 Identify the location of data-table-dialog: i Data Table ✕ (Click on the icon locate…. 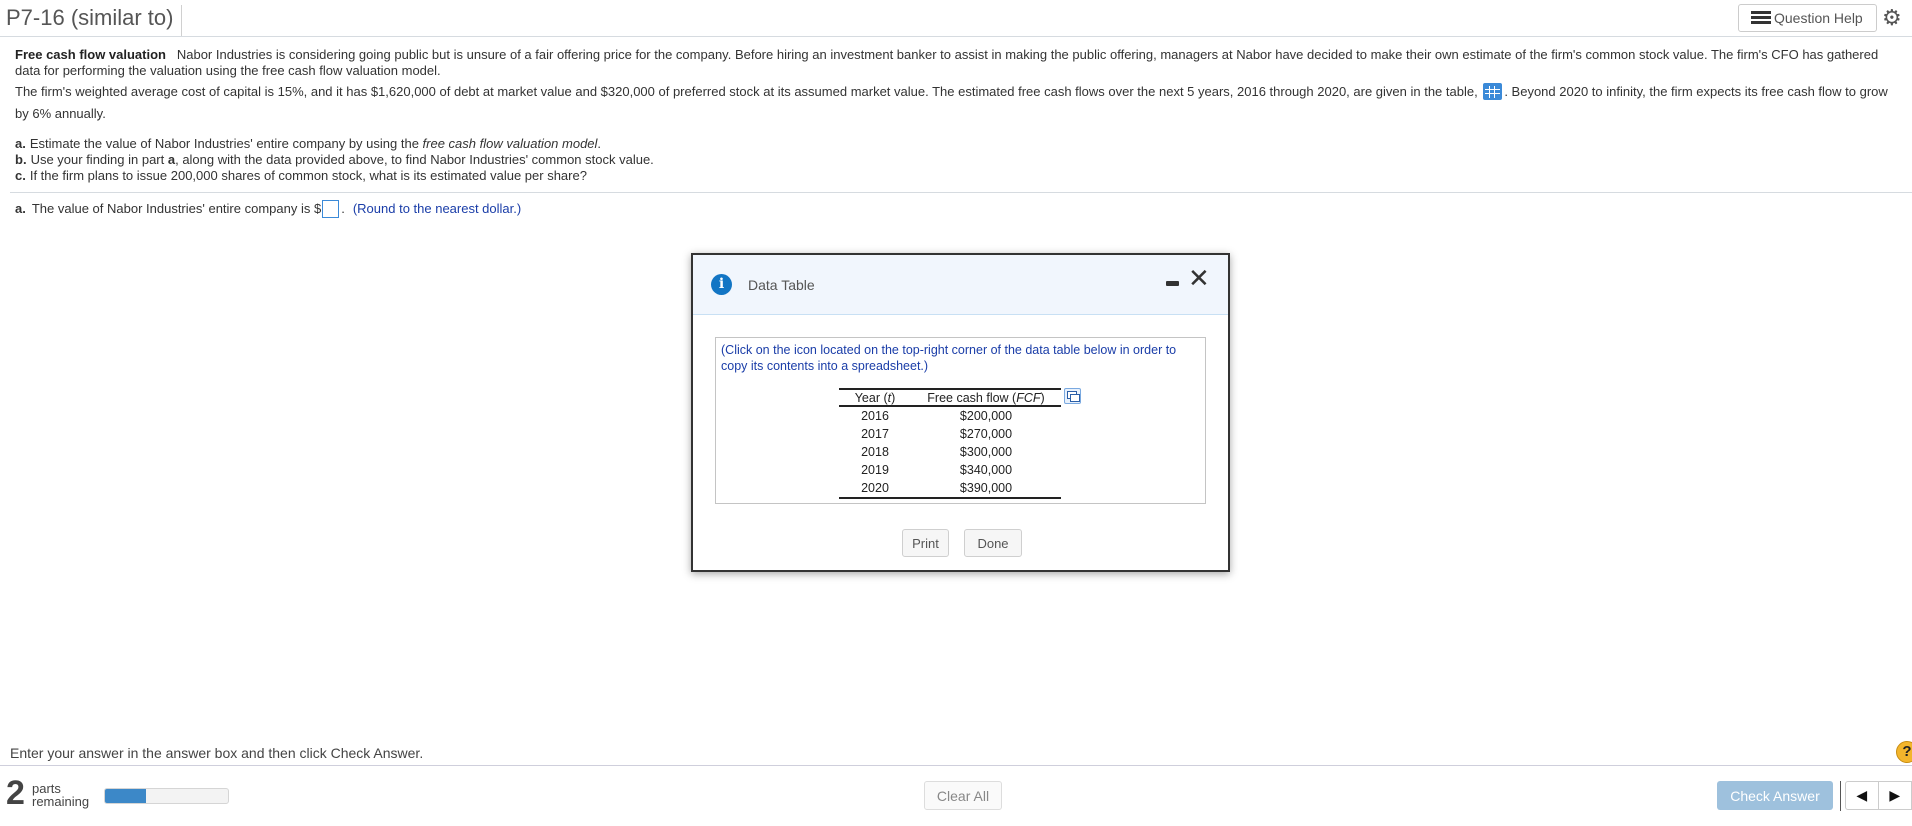
(960, 412).